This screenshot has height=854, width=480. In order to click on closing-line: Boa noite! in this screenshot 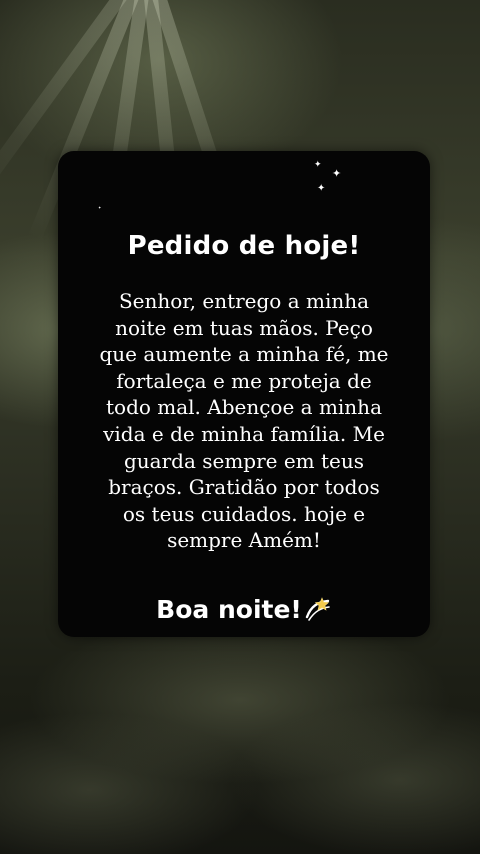, I will do `click(244, 611)`.